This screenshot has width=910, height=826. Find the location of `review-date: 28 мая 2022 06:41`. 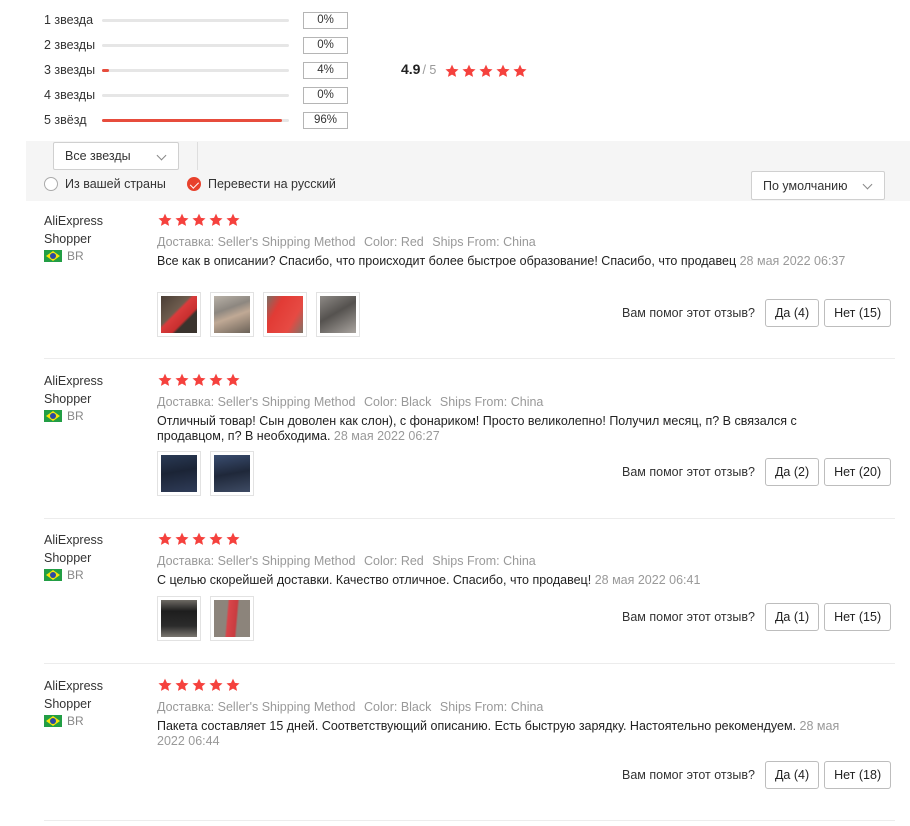

review-date: 28 мая 2022 06:41 is located at coordinates (647, 580).